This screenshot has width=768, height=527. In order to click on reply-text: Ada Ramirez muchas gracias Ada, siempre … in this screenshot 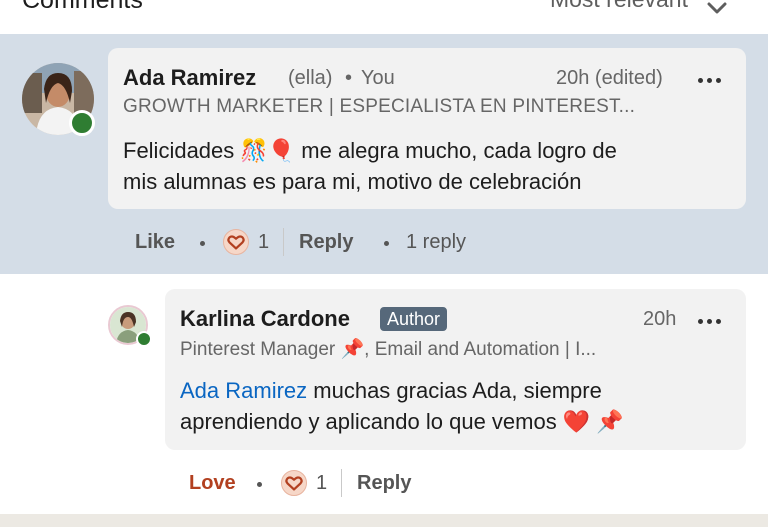, I will do `click(460, 406)`.